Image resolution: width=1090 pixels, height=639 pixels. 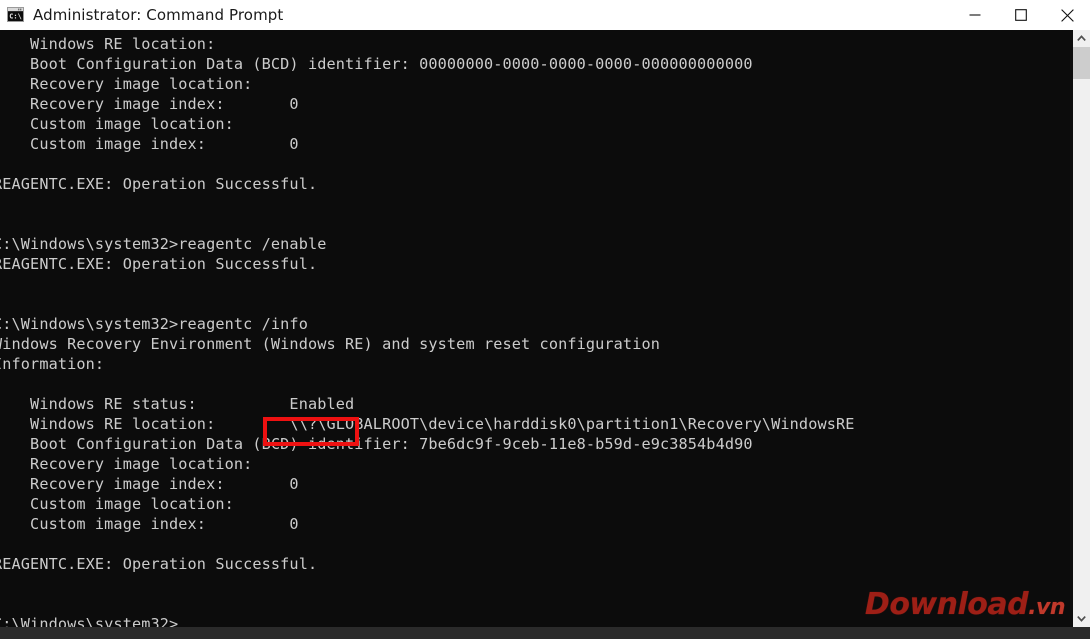 I want to click on chevron-up-icon, so click(x=1081, y=38).